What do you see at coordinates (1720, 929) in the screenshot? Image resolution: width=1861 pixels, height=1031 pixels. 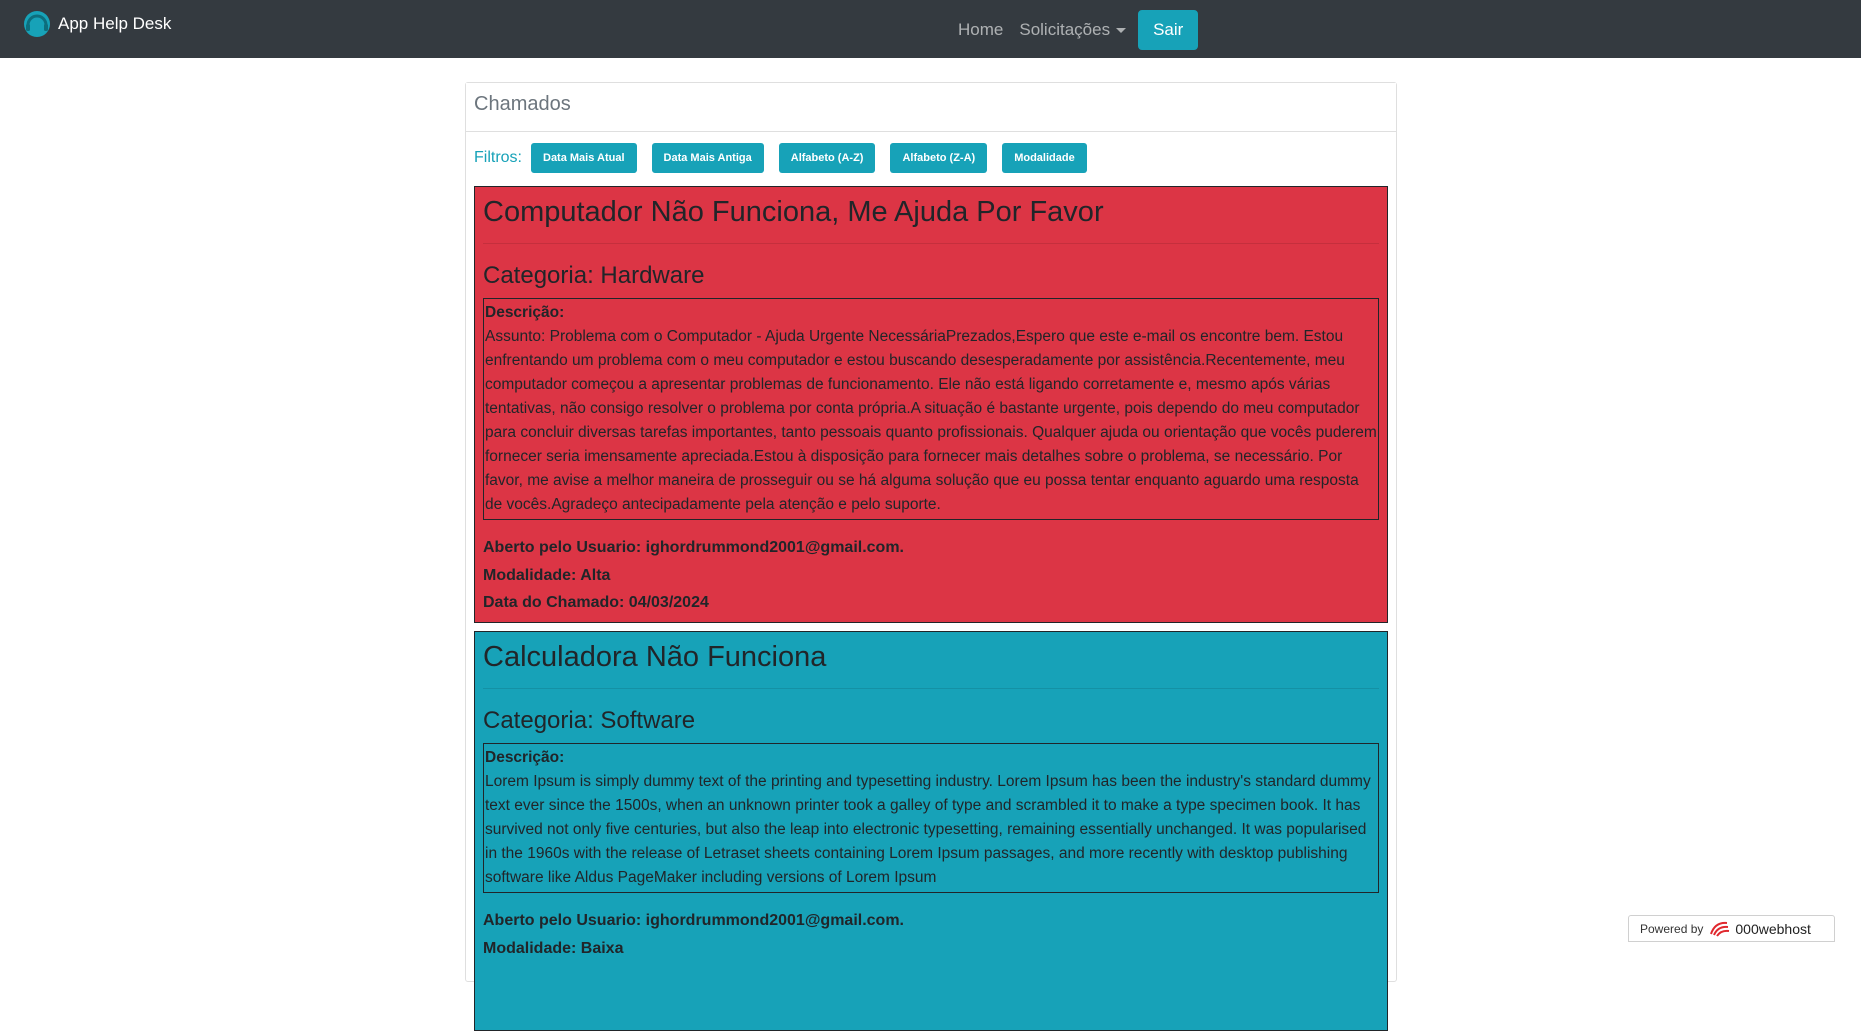 I see `webhost-logo-icon` at bounding box center [1720, 929].